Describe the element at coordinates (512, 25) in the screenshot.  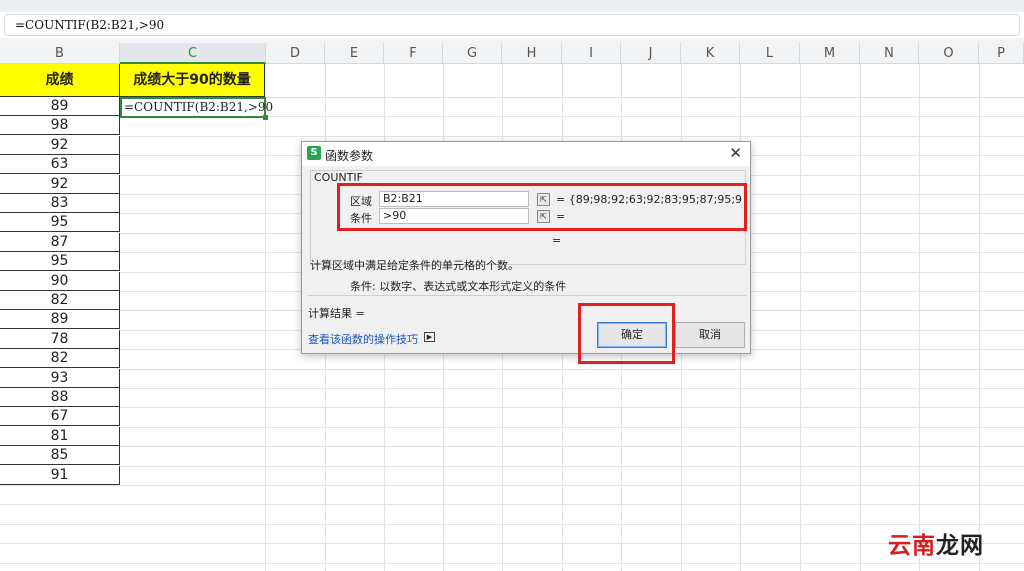
I see `formula-bar: =COUNTIF(B2:B21,>90` at that location.